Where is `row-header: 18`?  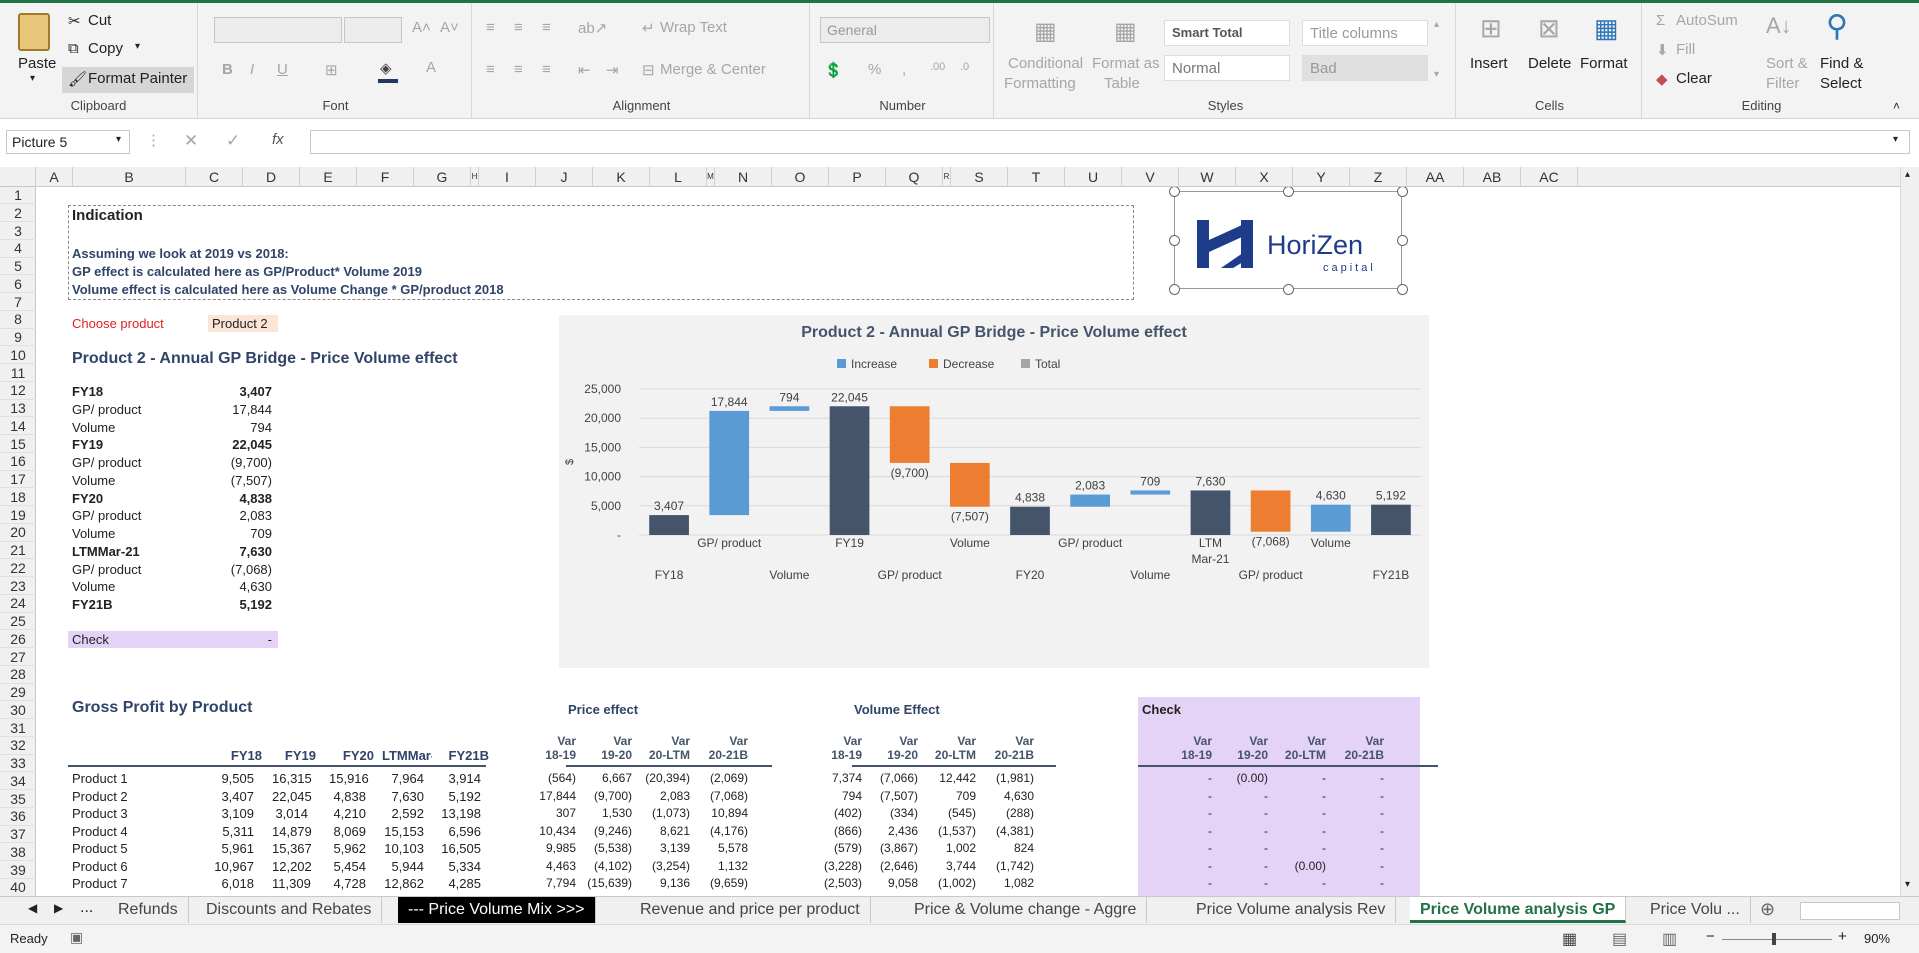 row-header: 18 is located at coordinates (18, 498).